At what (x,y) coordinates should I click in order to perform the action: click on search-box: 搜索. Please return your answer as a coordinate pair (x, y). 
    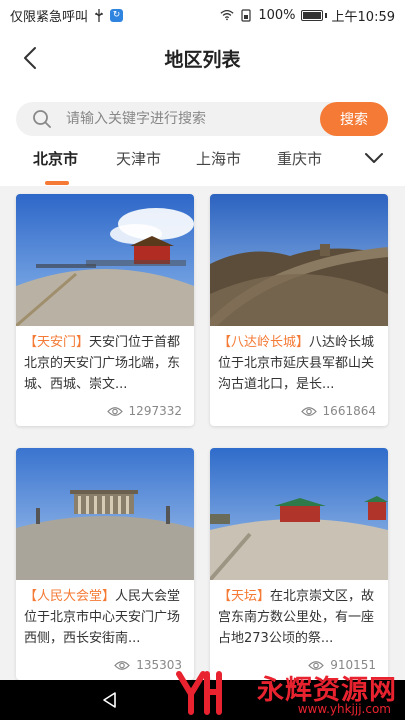
    Looking at the image, I should click on (202, 119).